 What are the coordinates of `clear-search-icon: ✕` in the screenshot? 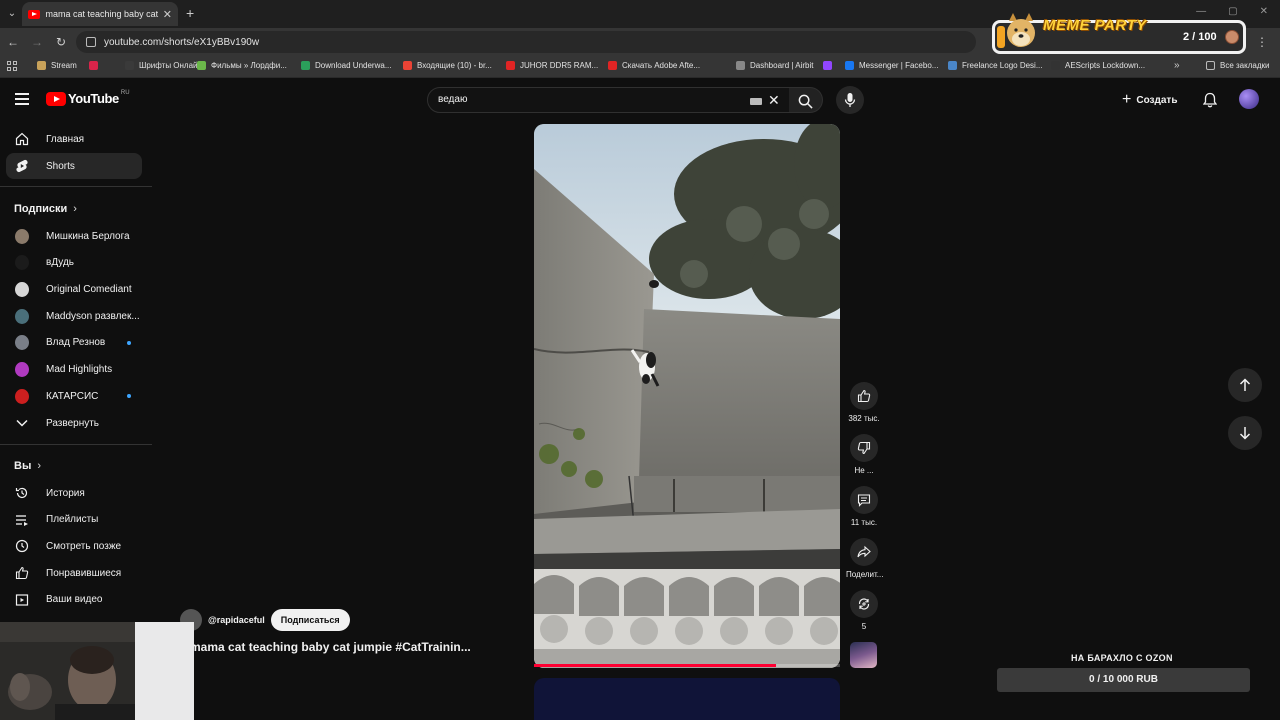 It's located at (774, 100).